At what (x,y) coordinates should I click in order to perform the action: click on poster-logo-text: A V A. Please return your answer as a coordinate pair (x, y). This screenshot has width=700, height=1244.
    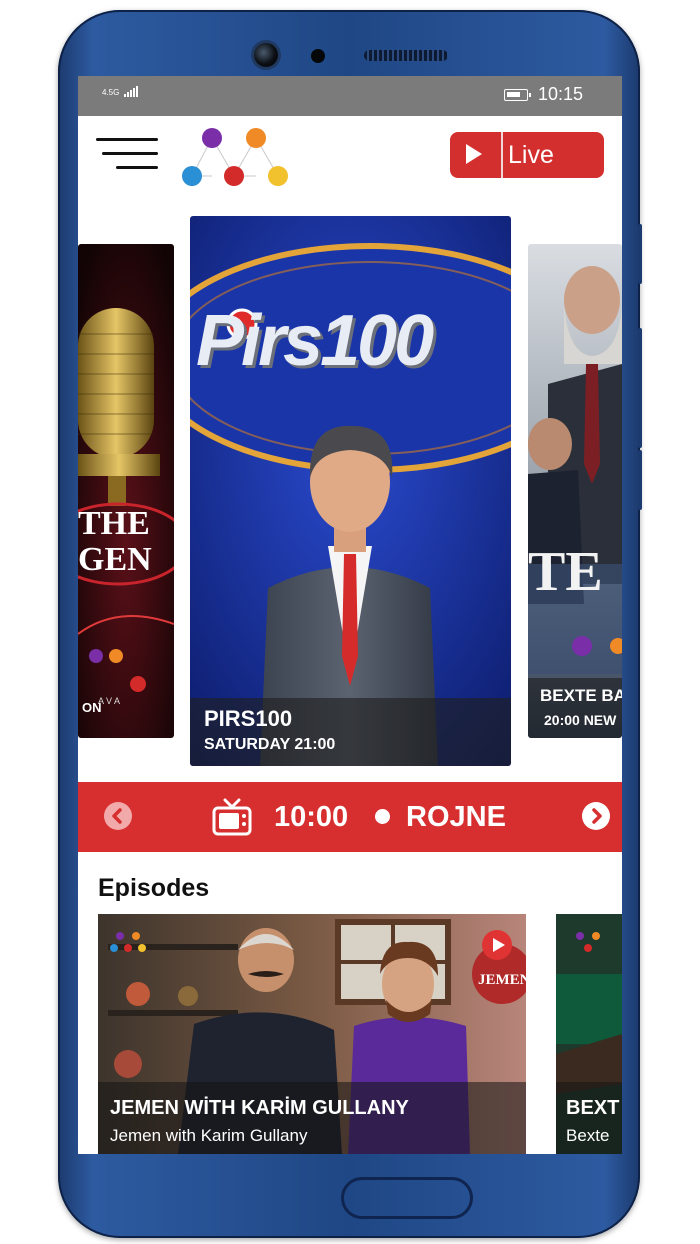
    Looking at the image, I should click on (109, 701).